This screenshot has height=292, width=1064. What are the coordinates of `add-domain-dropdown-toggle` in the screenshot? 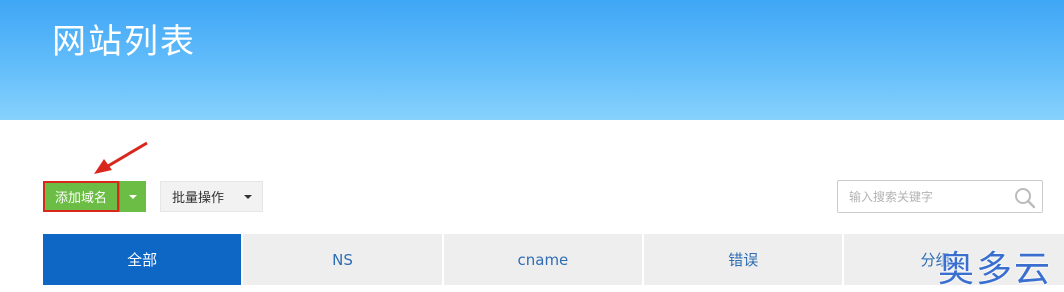 It's located at (132, 196).